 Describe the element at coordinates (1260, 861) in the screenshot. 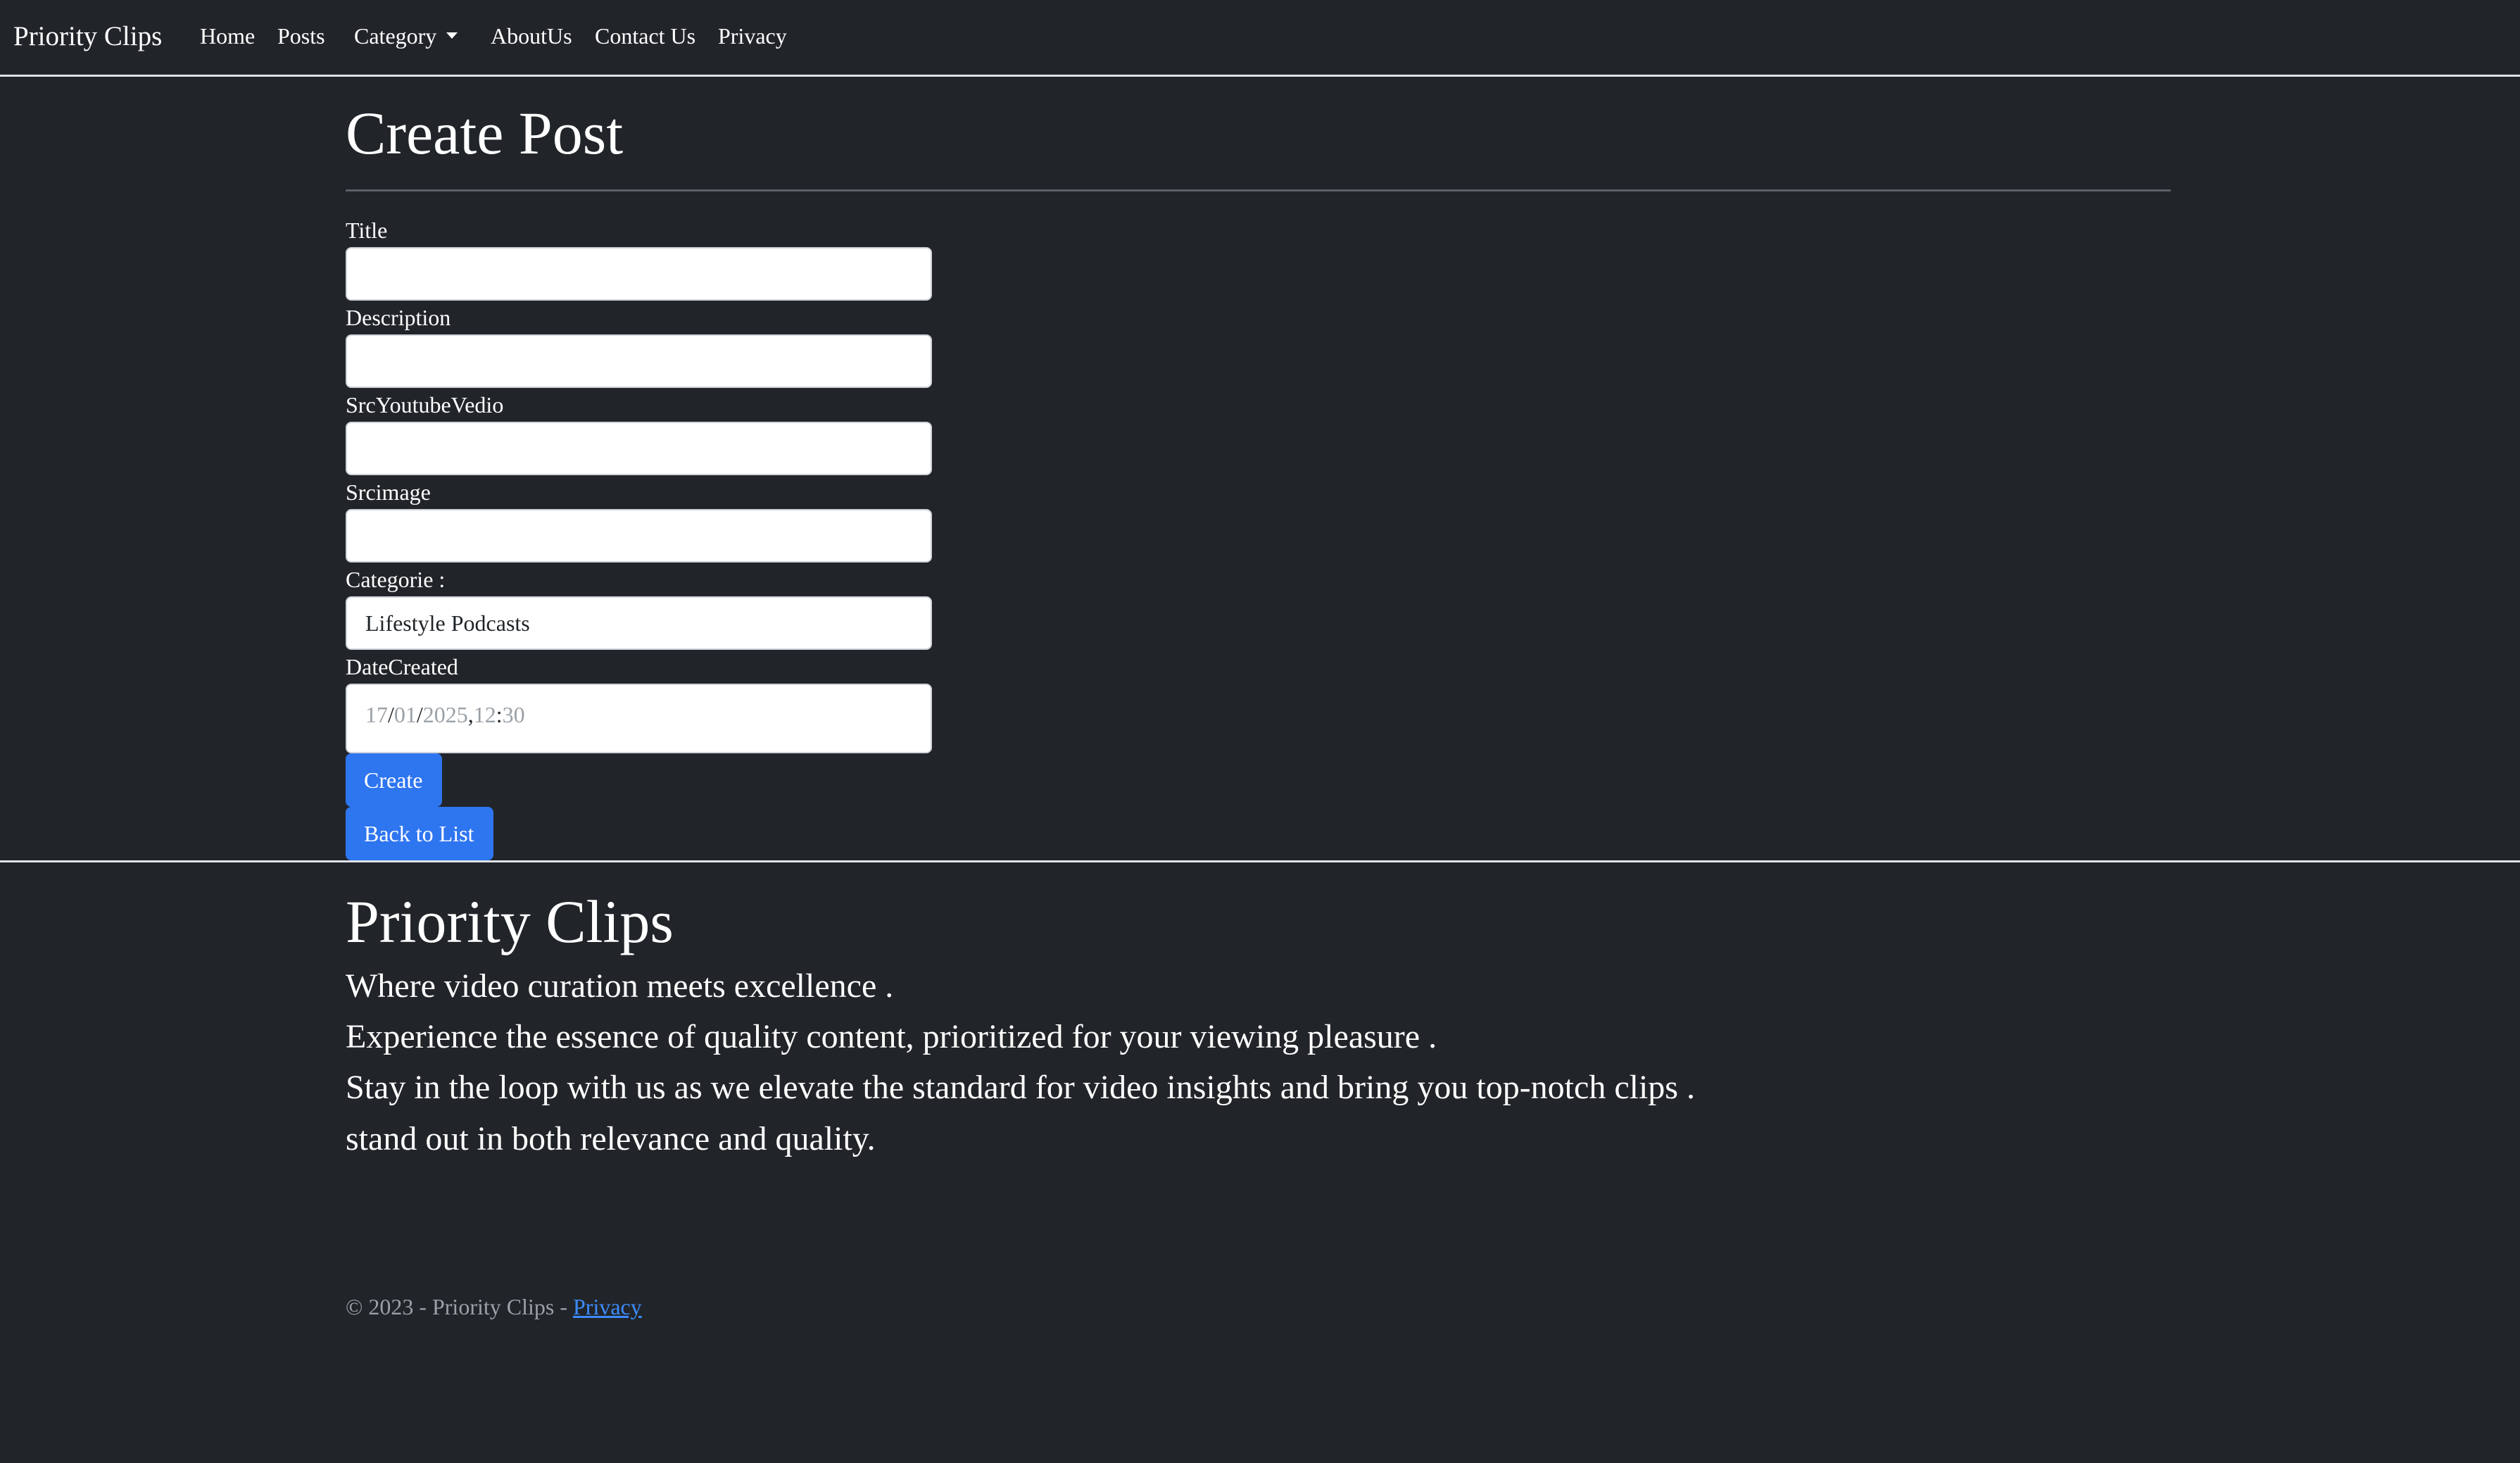

I see `footer-divider` at that location.